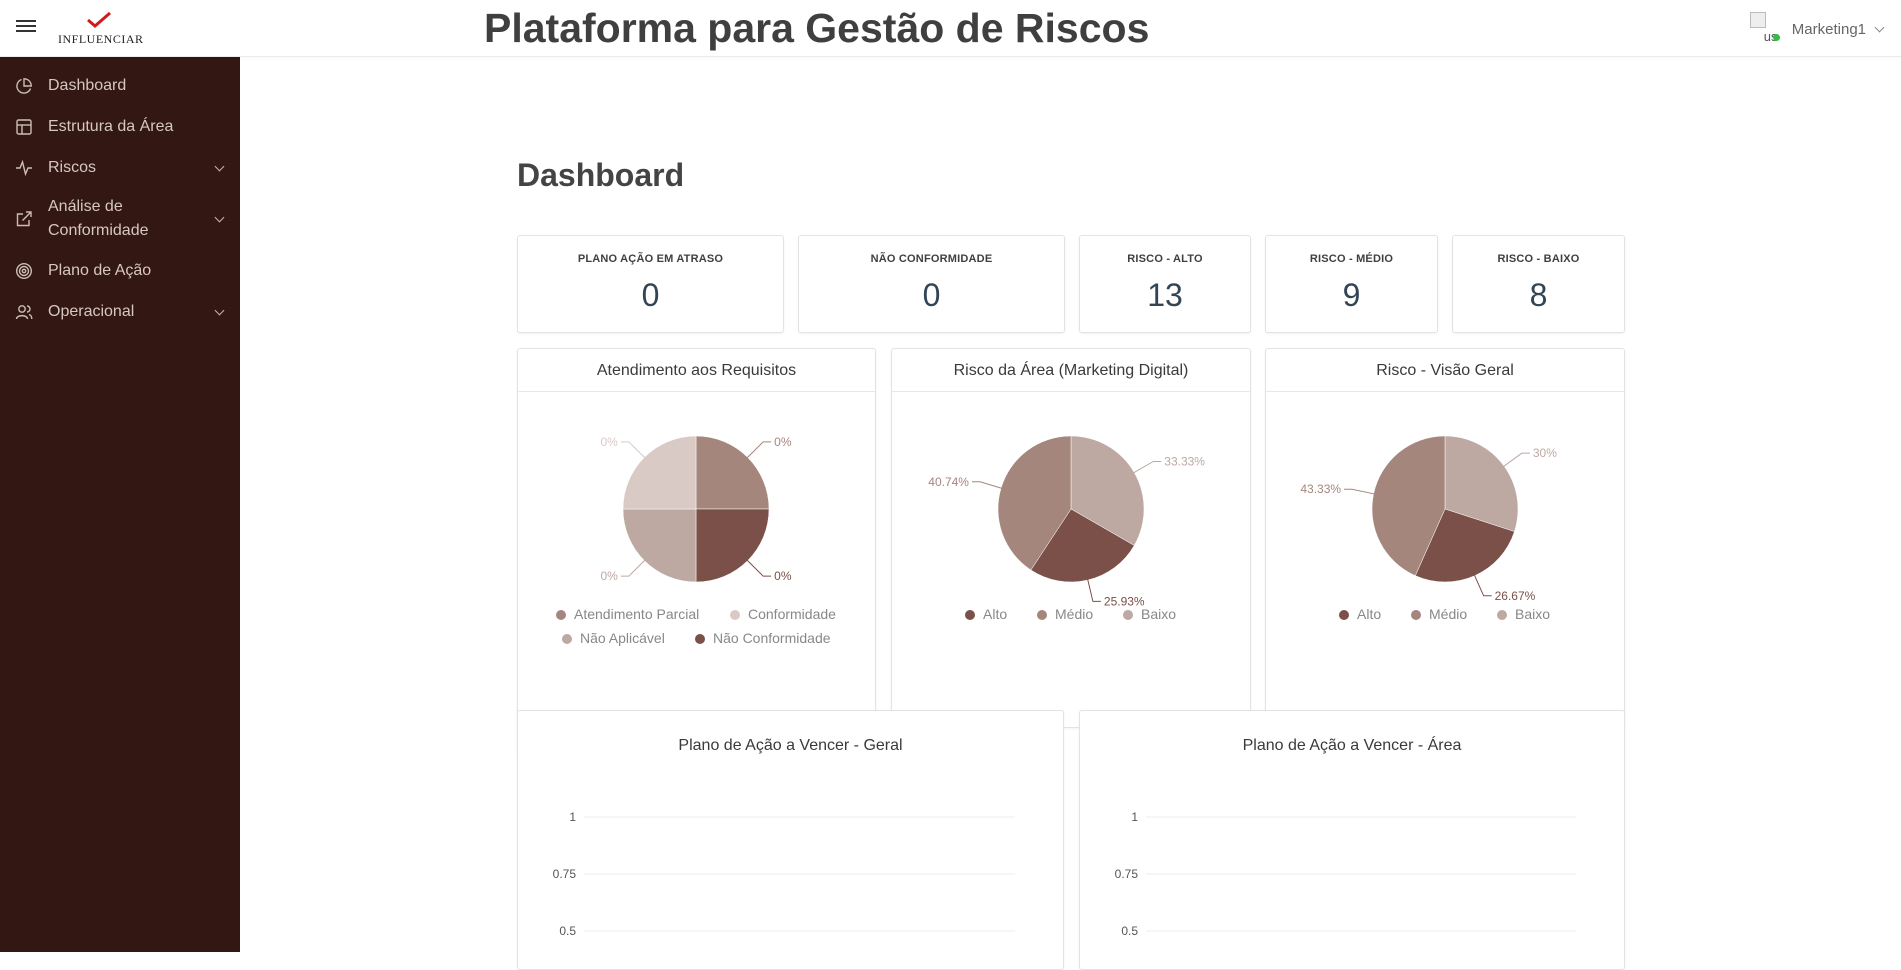 This screenshot has height=970, width=1901. Describe the element at coordinates (1538, 259) in the screenshot. I see `stat-label: RISCO - BAIXO` at that location.